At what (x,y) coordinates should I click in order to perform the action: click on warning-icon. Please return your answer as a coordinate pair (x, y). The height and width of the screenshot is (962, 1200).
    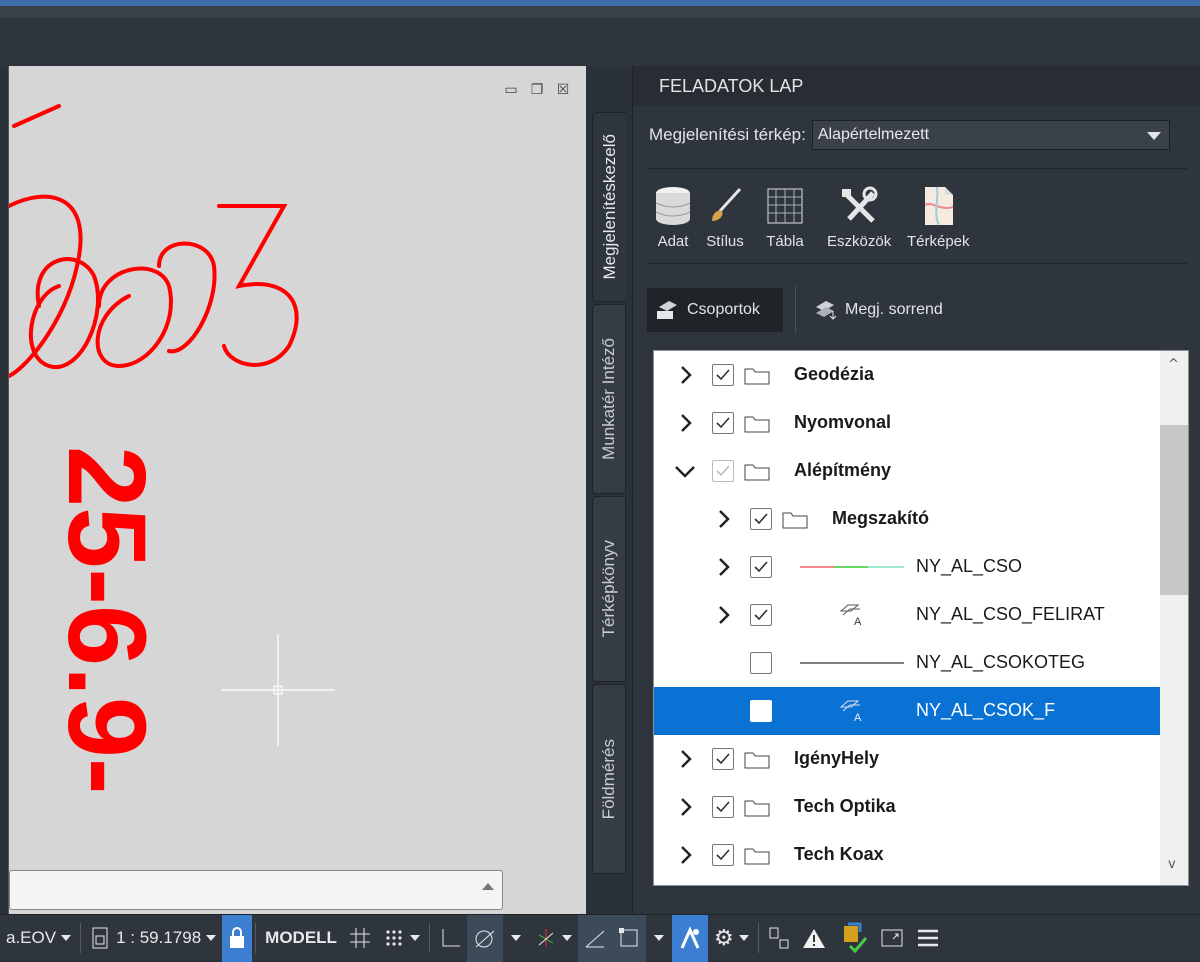
    Looking at the image, I should click on (813, 938).